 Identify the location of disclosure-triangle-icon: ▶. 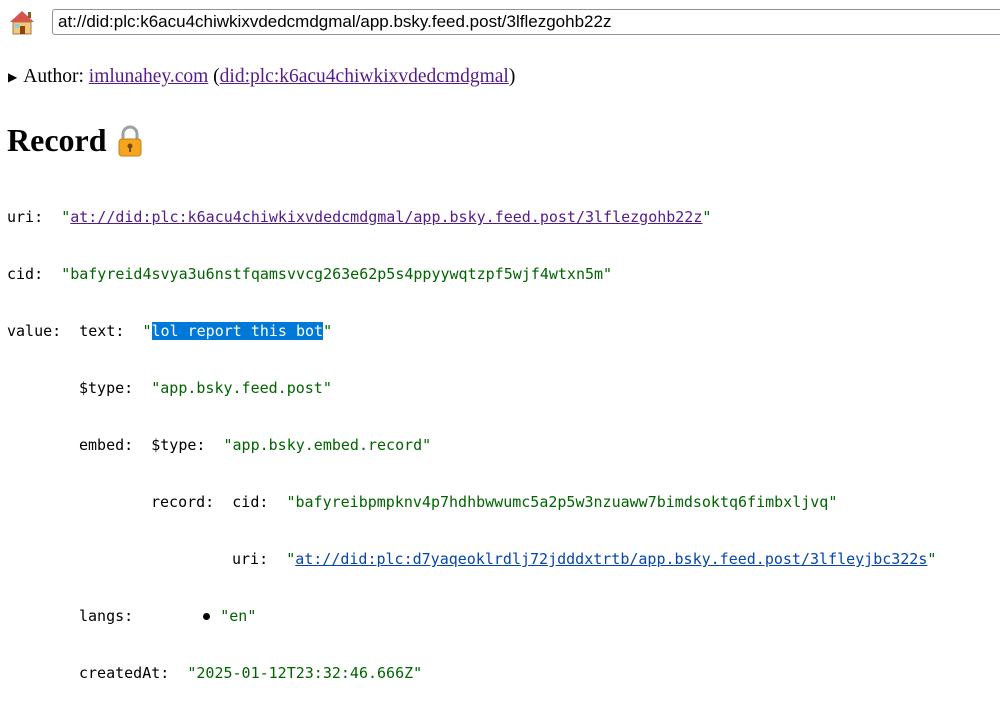
(12, 77).